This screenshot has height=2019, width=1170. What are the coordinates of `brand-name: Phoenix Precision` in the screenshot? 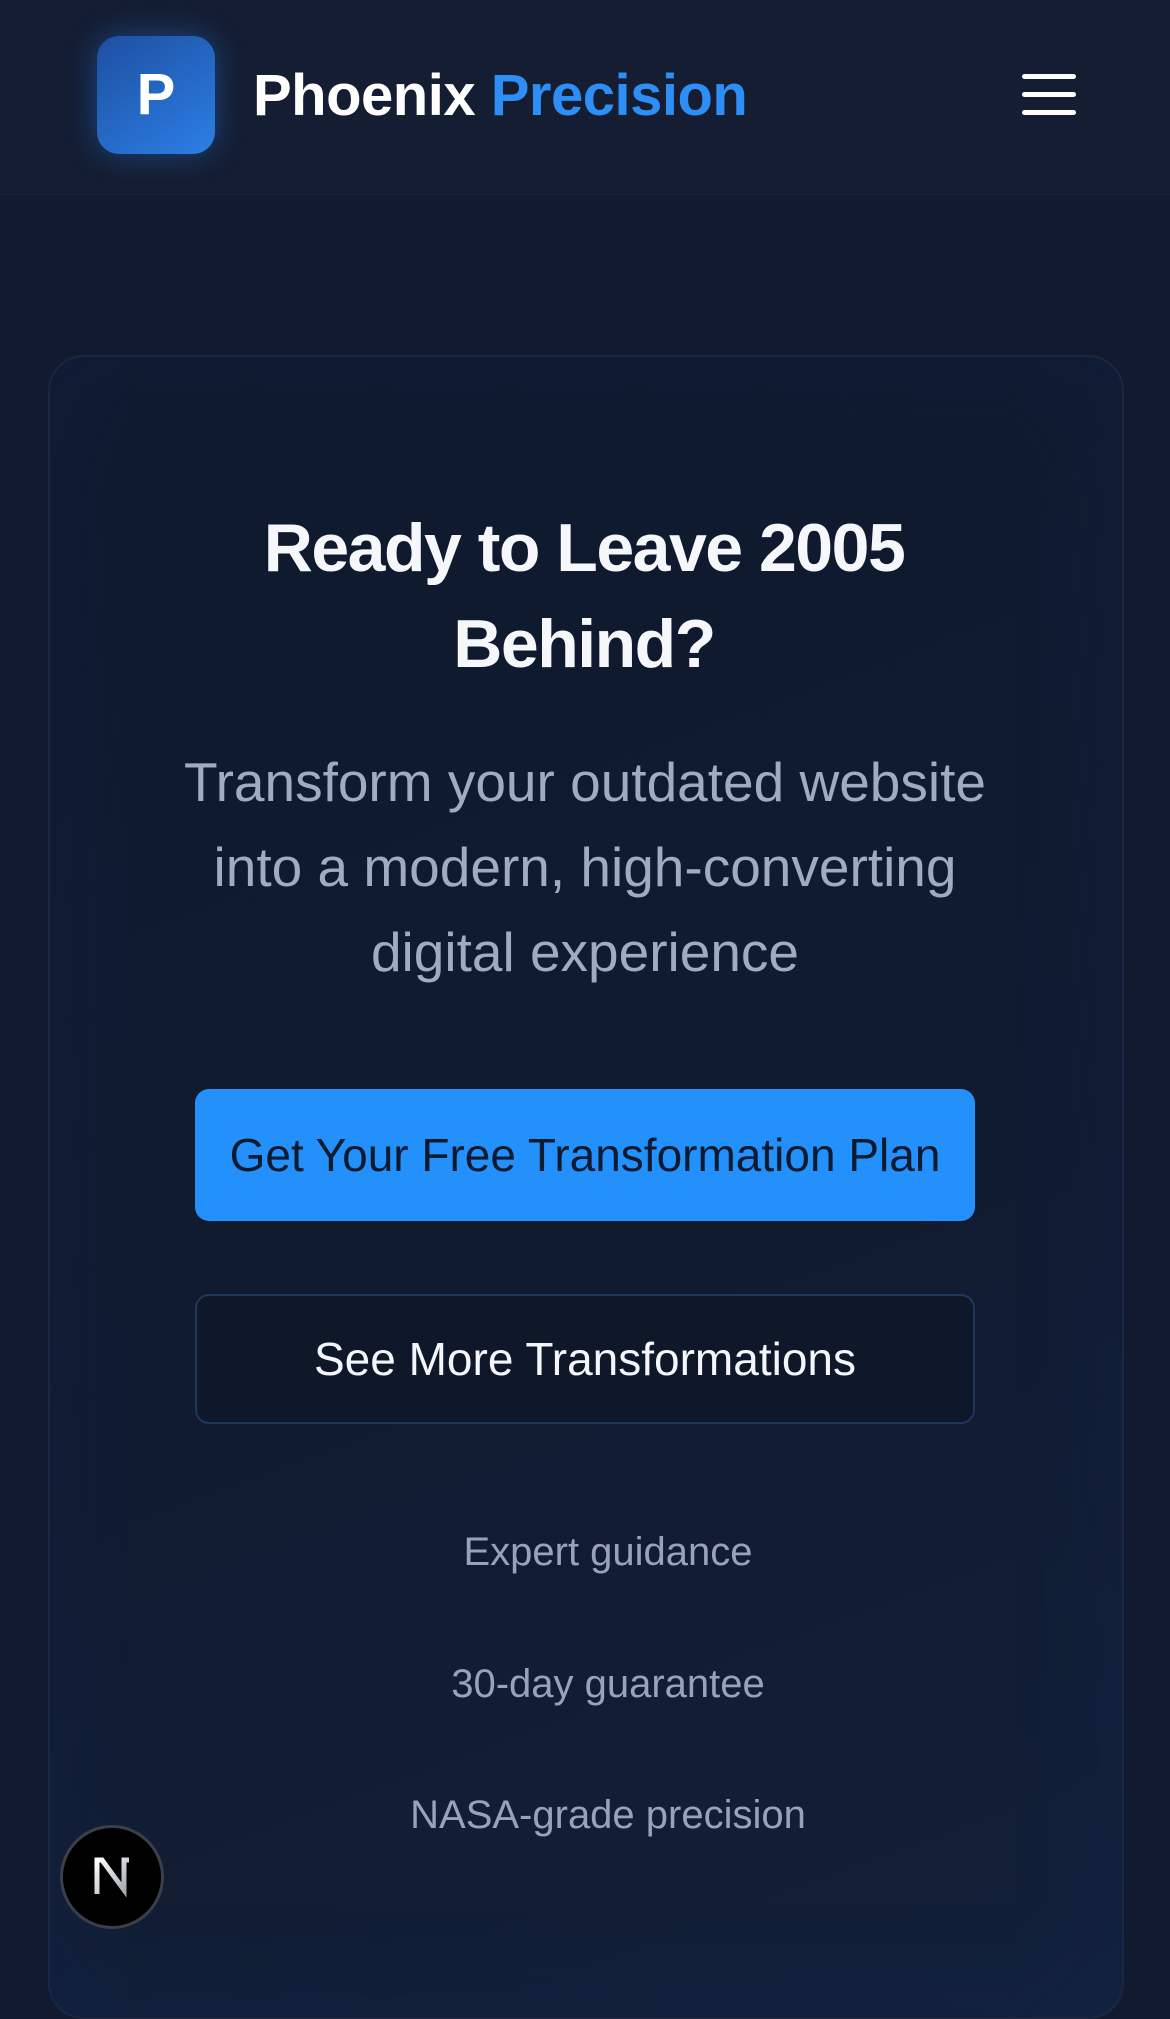 It's located at (500, 96).